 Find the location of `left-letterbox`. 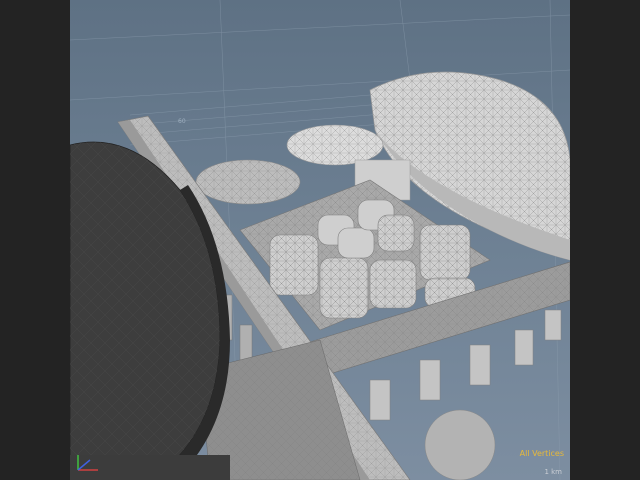

left-letterbox is located at coordinates (35, 240).